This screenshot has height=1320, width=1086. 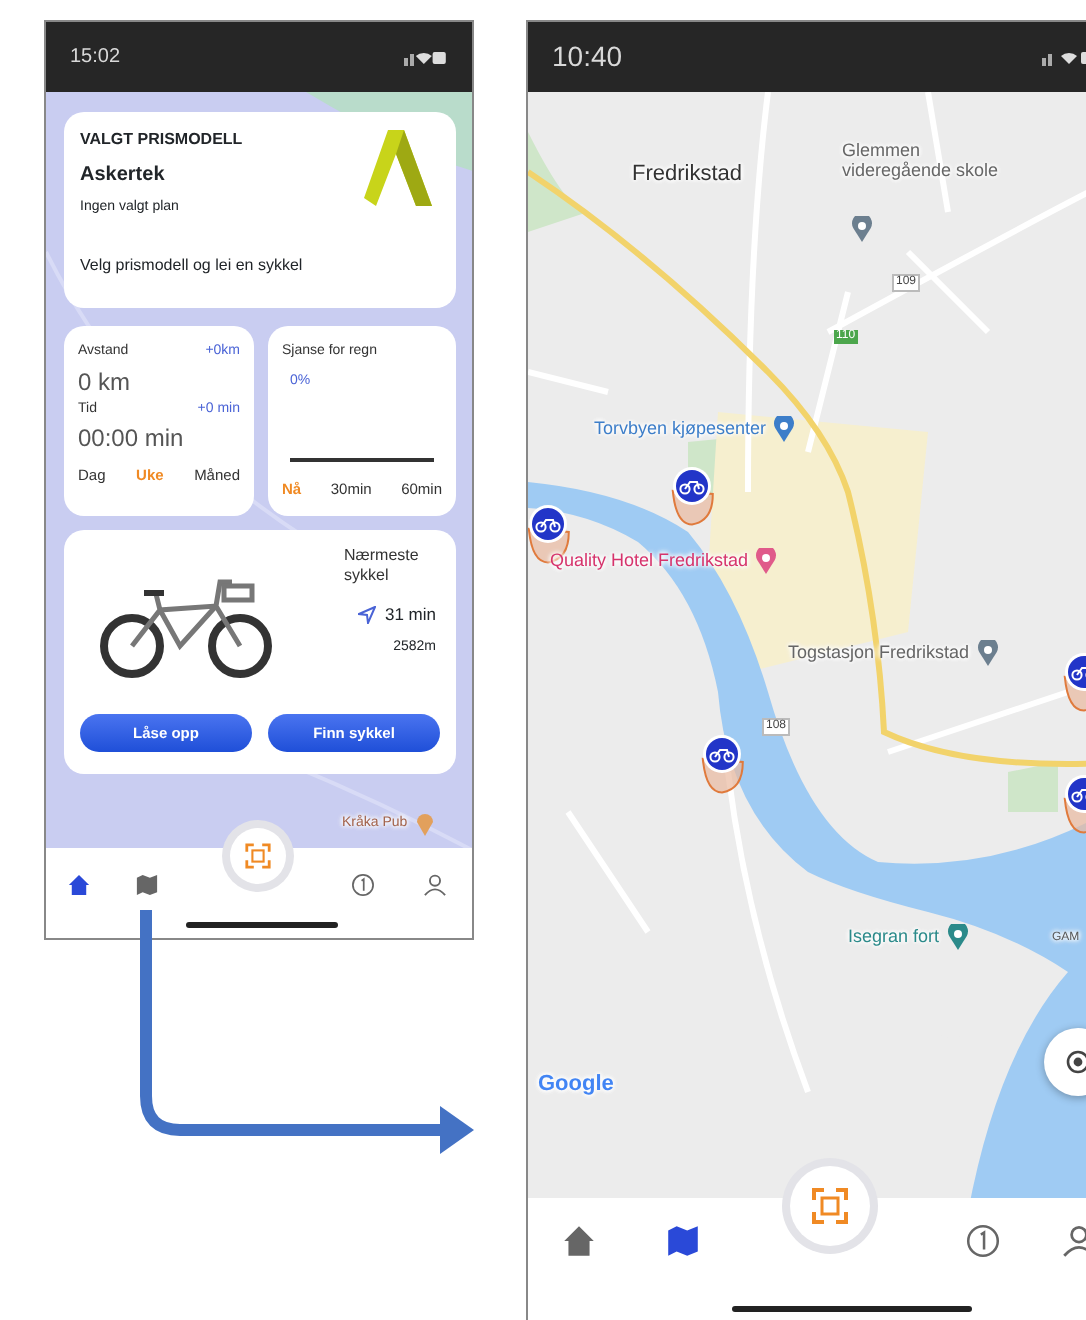 What do you see at coordinates (132, 439) in the screenshot?
I see `time-value: 00:00 min` at bounding box center [132, 439].